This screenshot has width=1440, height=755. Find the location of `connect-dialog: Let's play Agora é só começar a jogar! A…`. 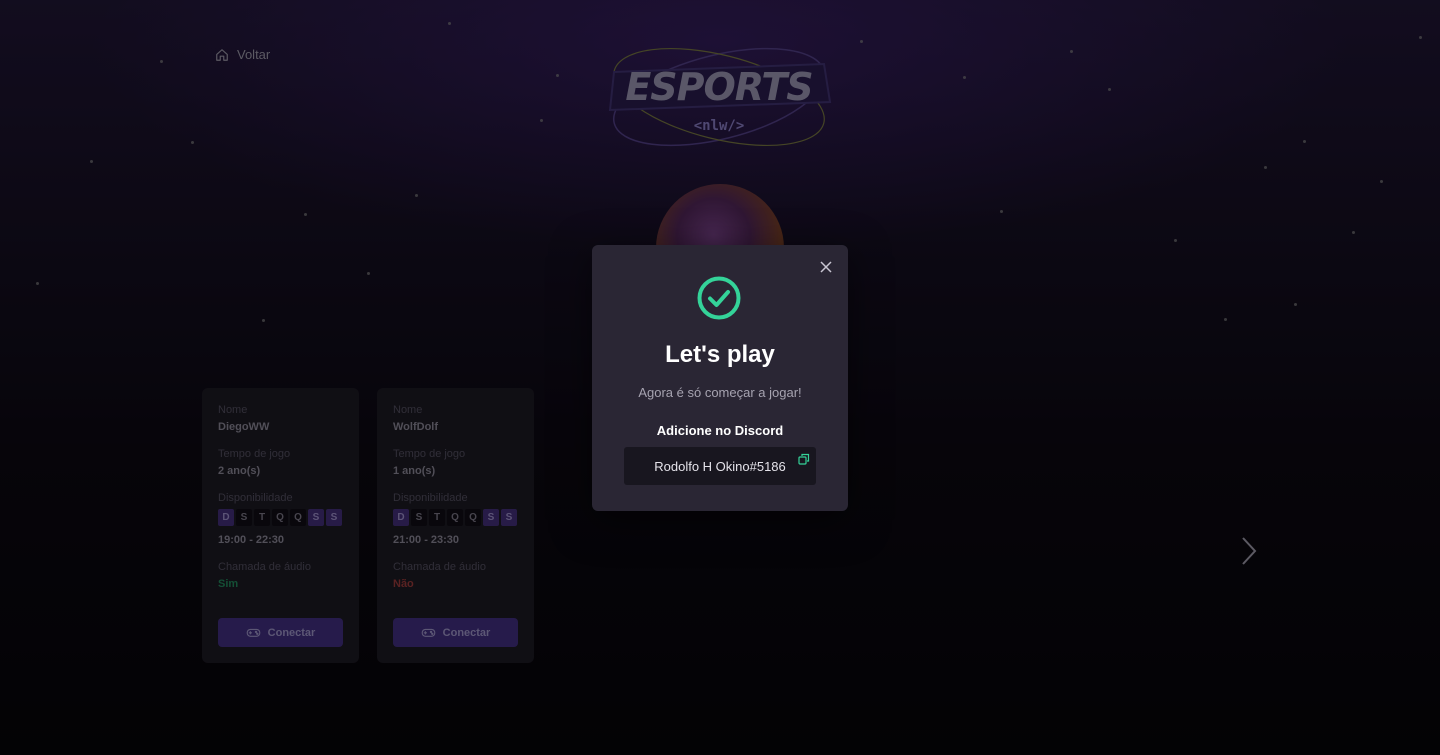

connect-dialog: Let's play Agora é só começar a jogar! A… is located at coordinates (720, 378).